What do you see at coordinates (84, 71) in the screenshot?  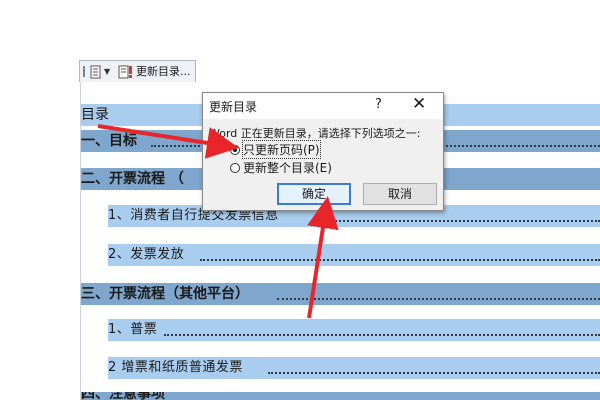 I see `grip-icon` at bounding box center [84, 71].